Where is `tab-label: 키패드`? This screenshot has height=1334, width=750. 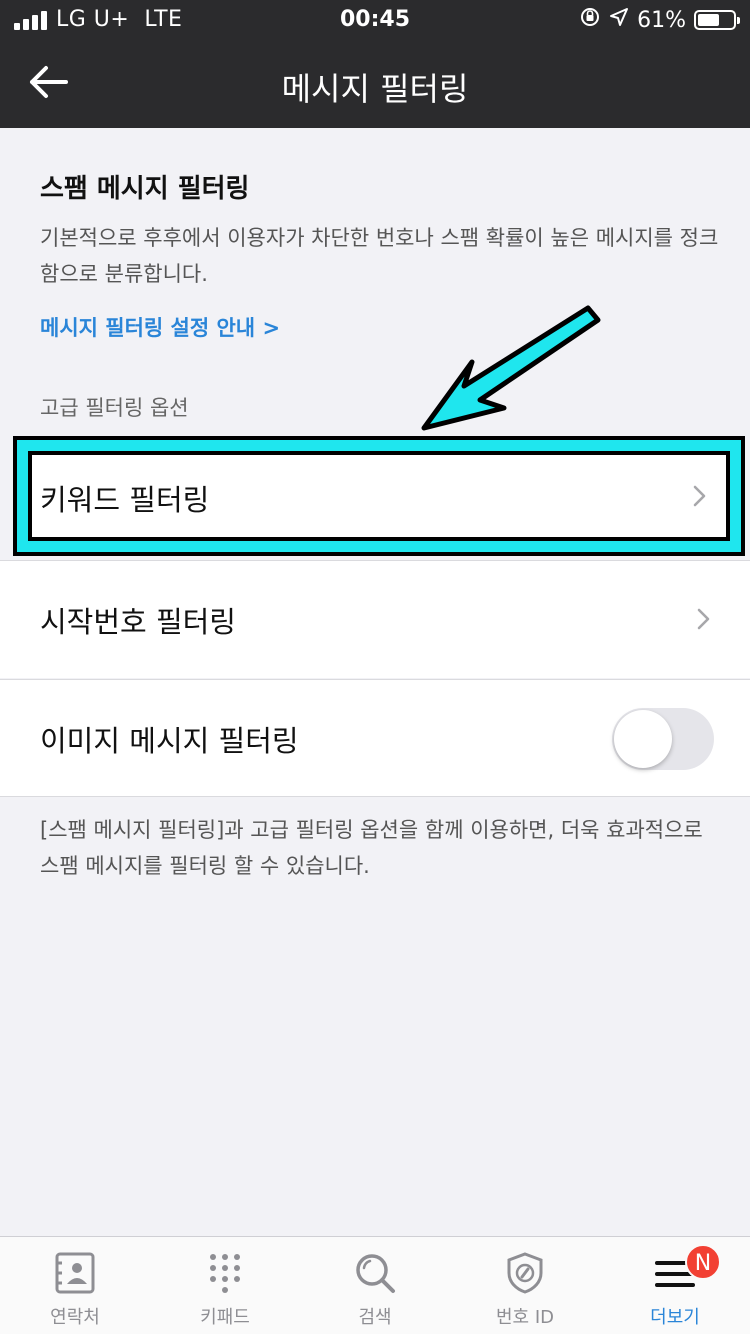
tab-label: 키패드 is located at coordinates (225, 1317).